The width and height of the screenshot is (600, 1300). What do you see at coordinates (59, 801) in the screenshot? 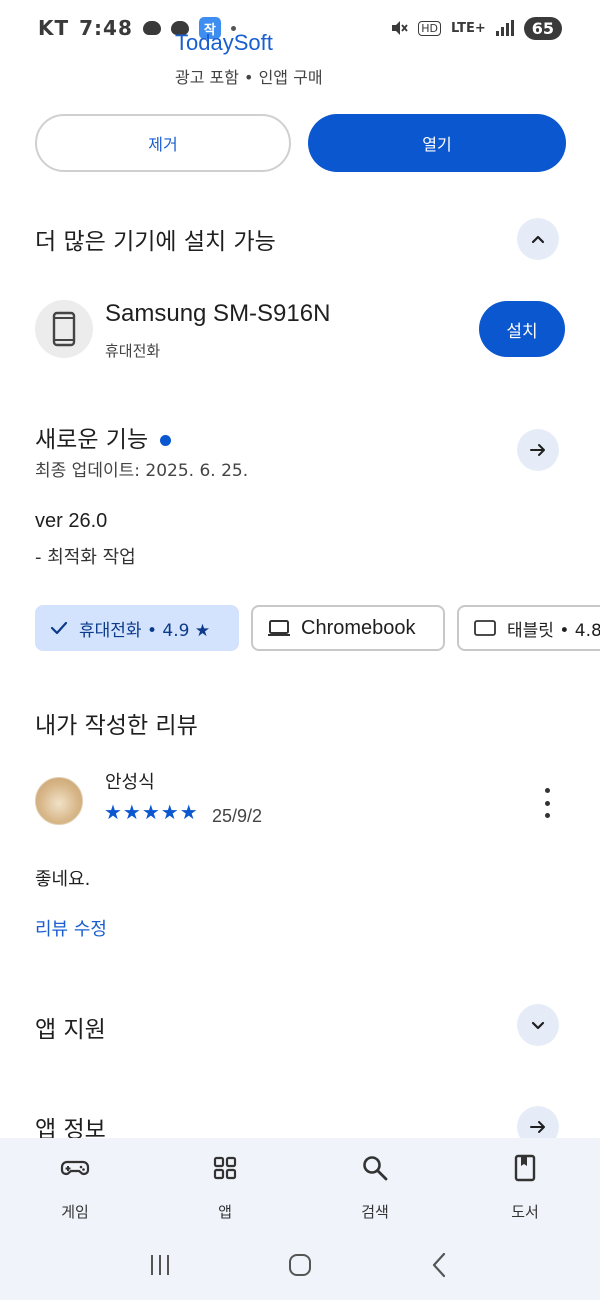
I see `reviewer-avatar` at bounding box center [59, 801].